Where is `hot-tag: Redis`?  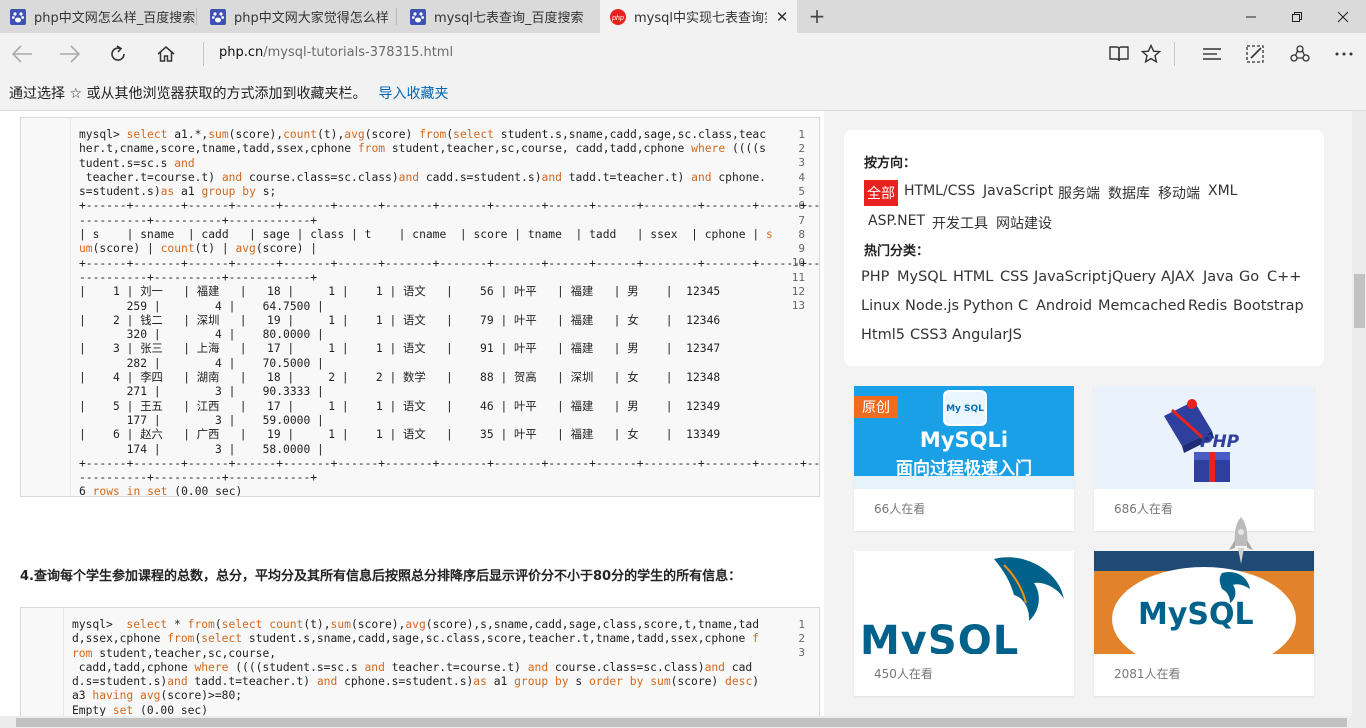 hot-tag: Redis is located at coordinates (1207, 306).